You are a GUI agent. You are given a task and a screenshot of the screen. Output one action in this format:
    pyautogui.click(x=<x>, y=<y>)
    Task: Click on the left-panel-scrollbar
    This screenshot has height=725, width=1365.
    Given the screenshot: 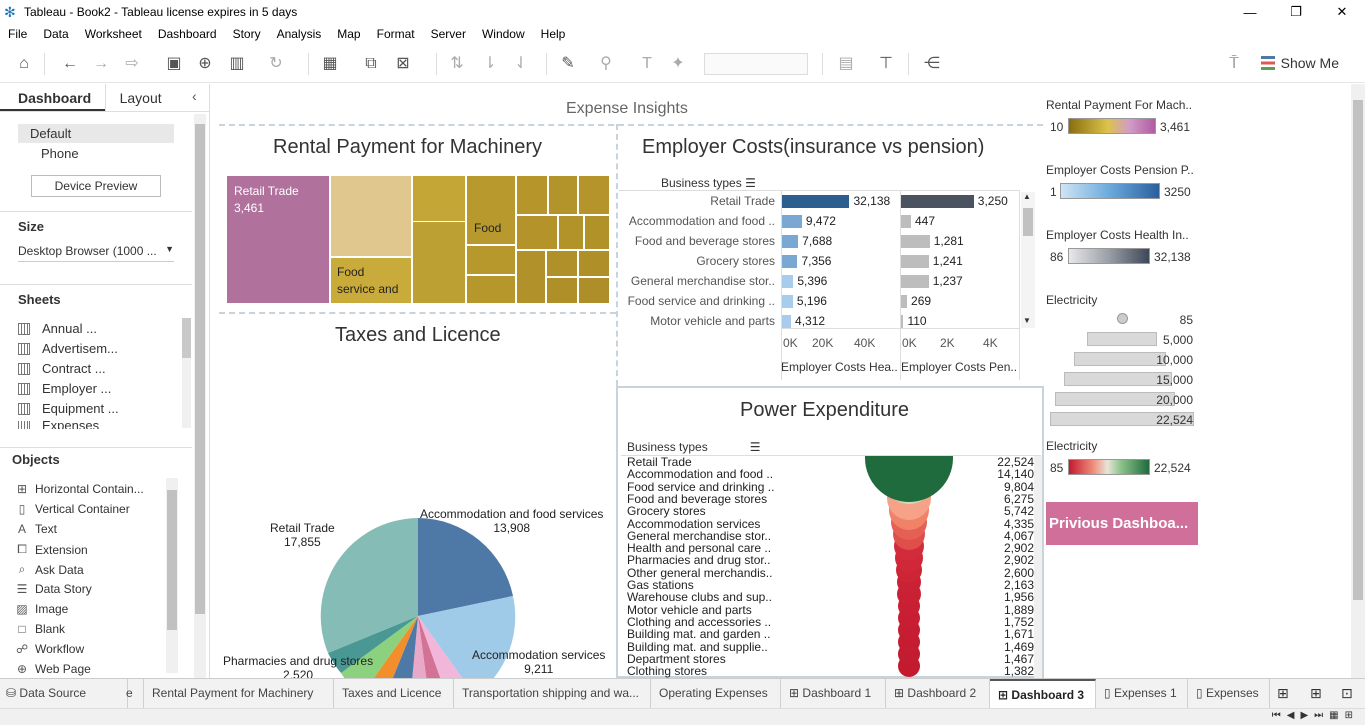 What is the action you would take?
    pyautogui.click(x=200, y=396)
    